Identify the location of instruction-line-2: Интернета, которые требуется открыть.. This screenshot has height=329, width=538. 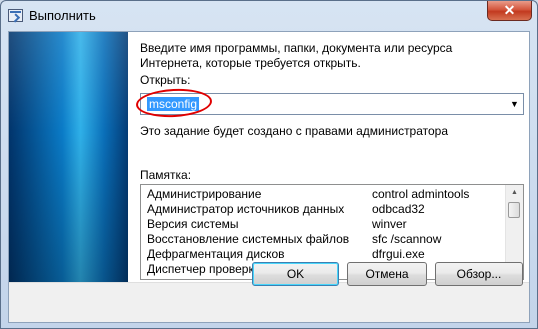
(250, 63).